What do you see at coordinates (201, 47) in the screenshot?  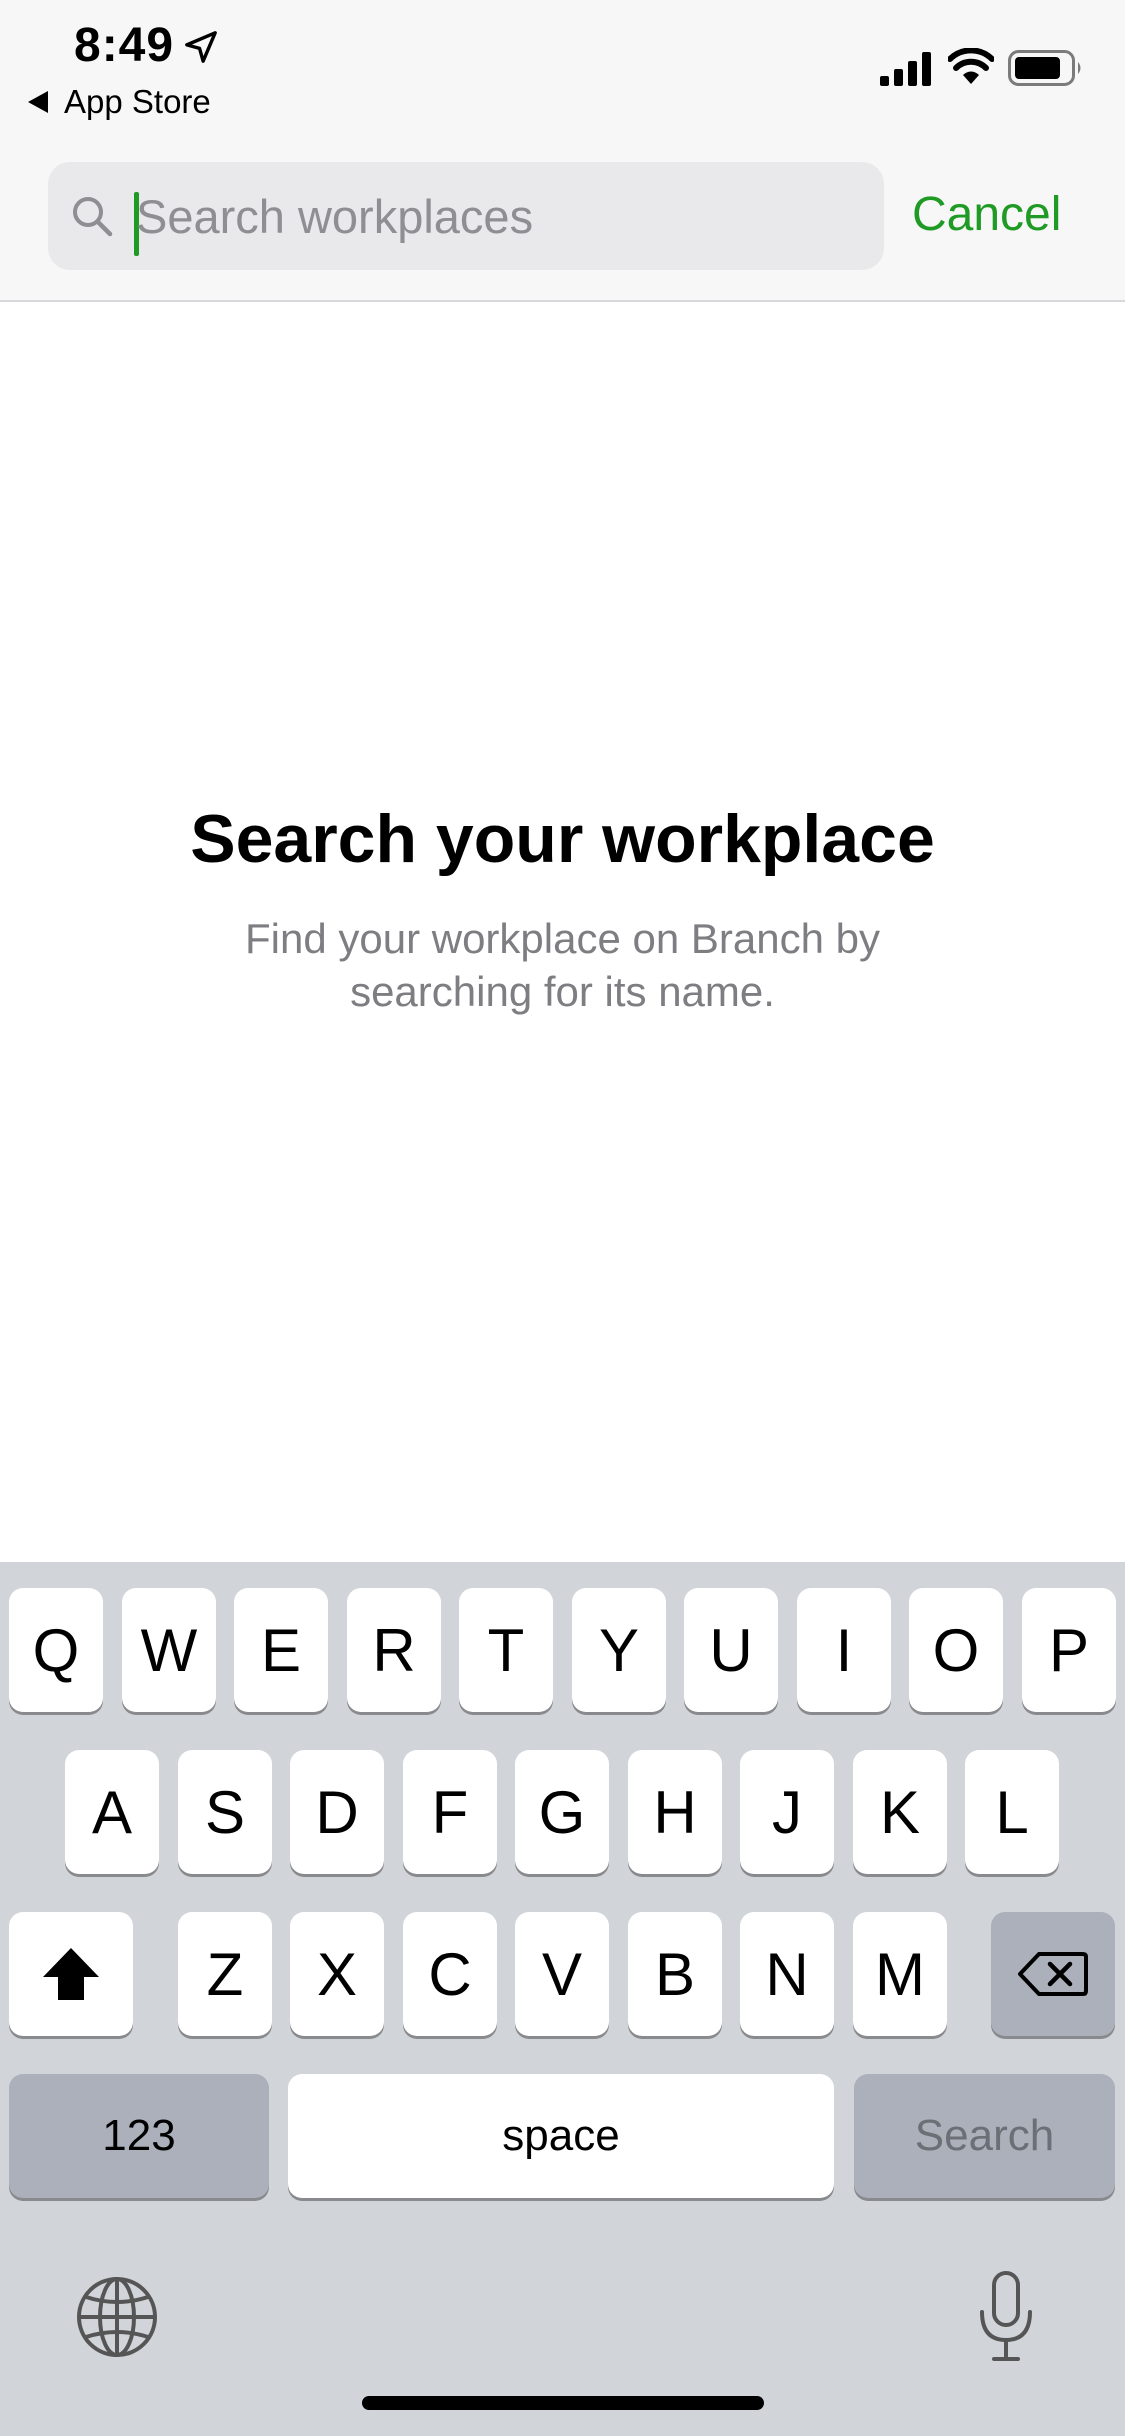 I see `location-arrow-icon` at bounding box center [201, 47].